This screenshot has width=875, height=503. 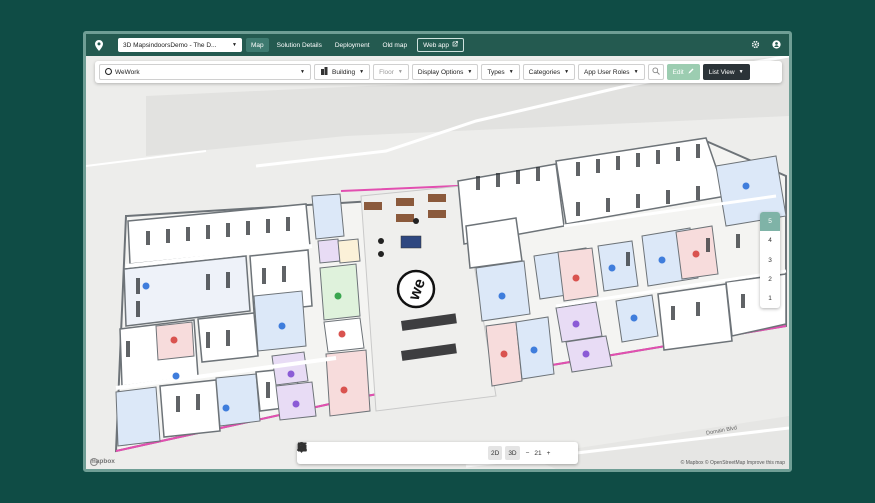 I want to click on tab-solution-details: Solution Details, so click(x=299, y=45).